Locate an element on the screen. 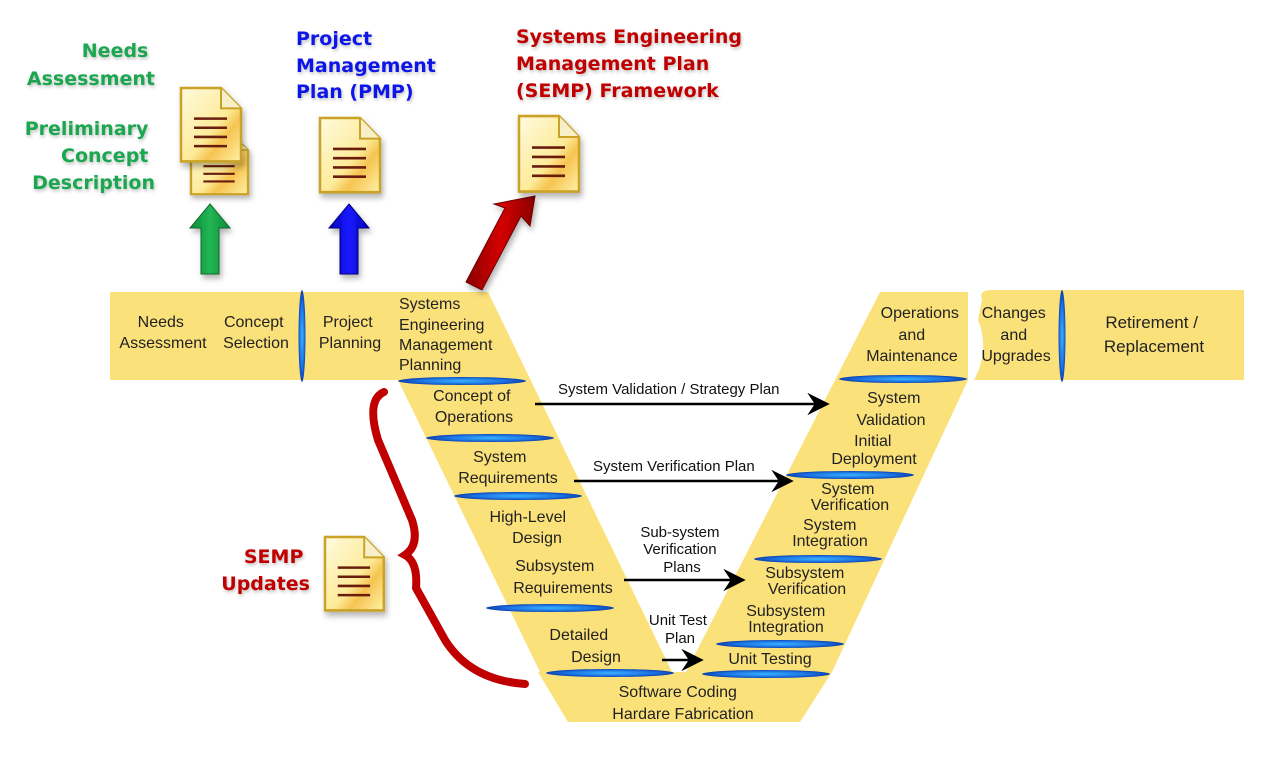  needs-assessment-heading: Needs Assessment is located at coordinates (91, 65).